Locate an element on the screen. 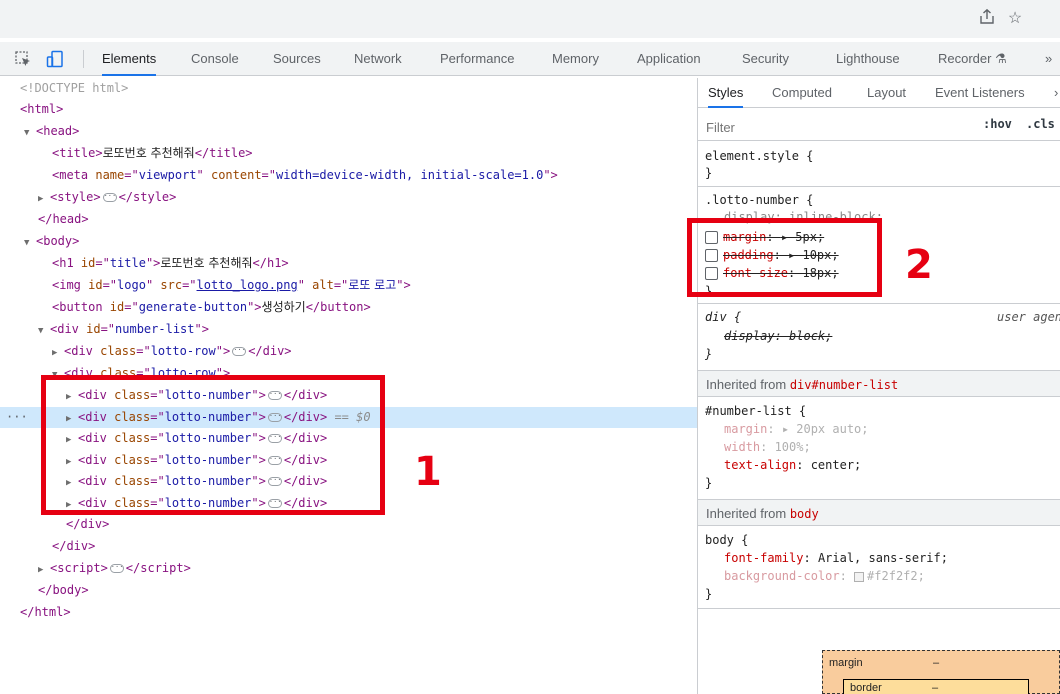 This screenshot has height=694, width=1060. meta-name-value: viewport is located at coordinates (167, 175).